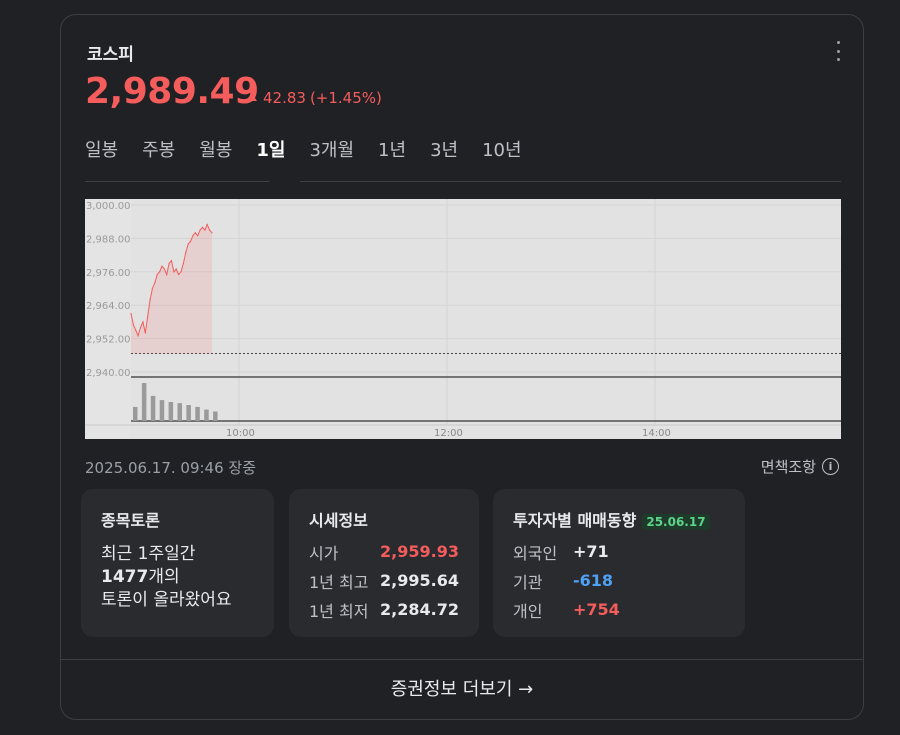 Image resolution: width=900 pixels, height=735 pixels. I want to click on discussion-box: 종목토론 최근 1주일간 1477개의 토론이 올라왔어요, so click(177, 563).